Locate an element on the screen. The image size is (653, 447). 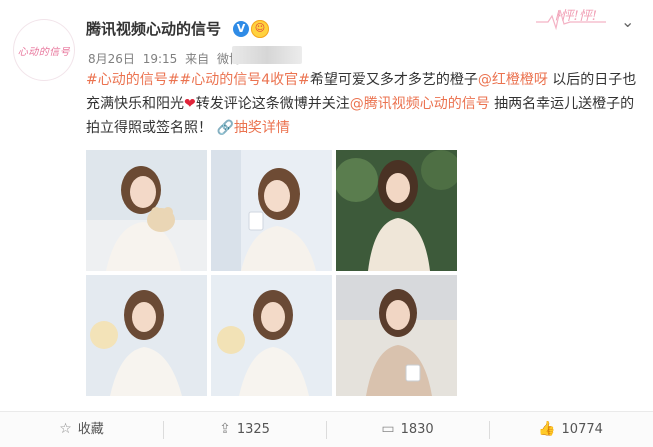
post-text-segment: 希望可爱又多才多艺的橙子 is located at coordinates (393, 80).